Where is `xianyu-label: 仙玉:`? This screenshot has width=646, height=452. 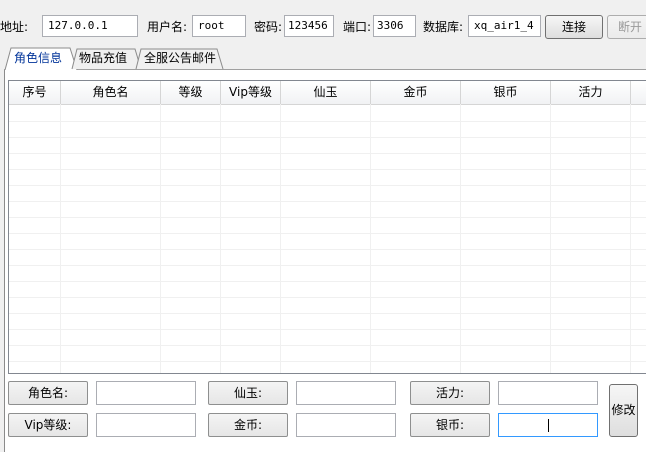
xianyu-label: 仙玉: is located at coordinates (248, 393).